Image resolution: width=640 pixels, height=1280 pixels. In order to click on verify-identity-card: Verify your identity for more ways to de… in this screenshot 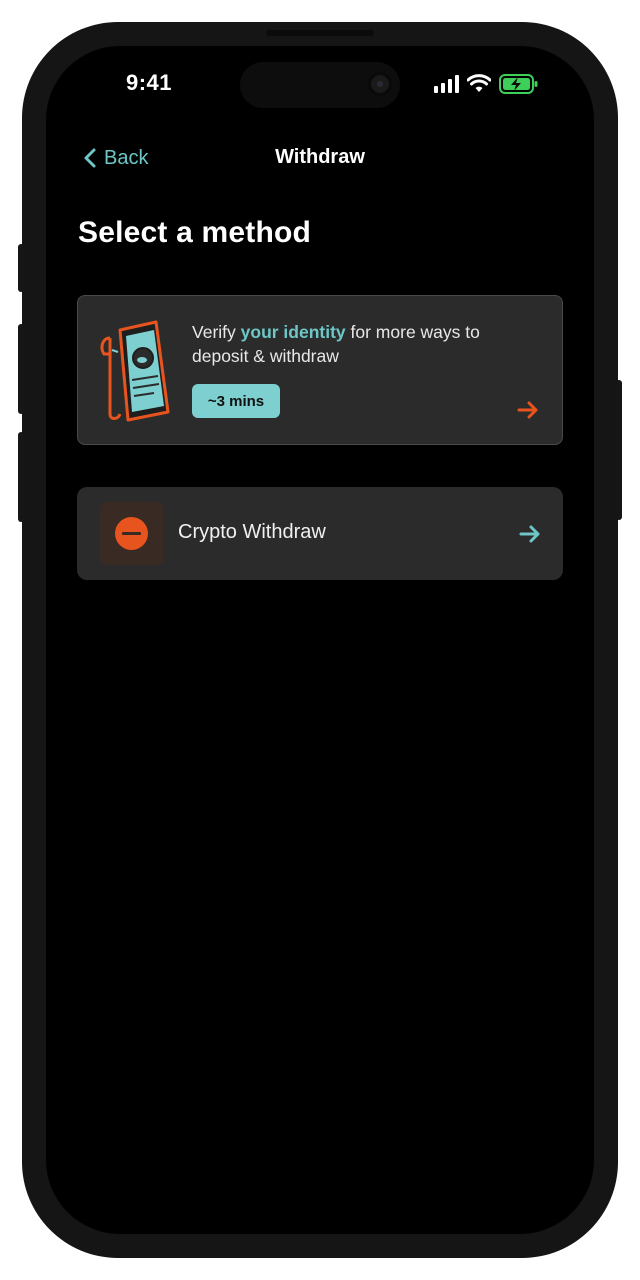, I will do `click(320, 370)`.